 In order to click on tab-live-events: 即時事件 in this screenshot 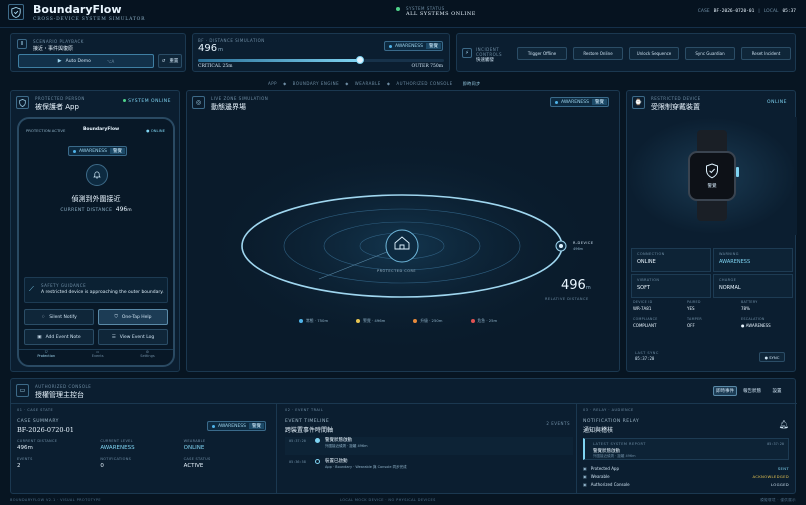, I will do `click(725, 391)`.